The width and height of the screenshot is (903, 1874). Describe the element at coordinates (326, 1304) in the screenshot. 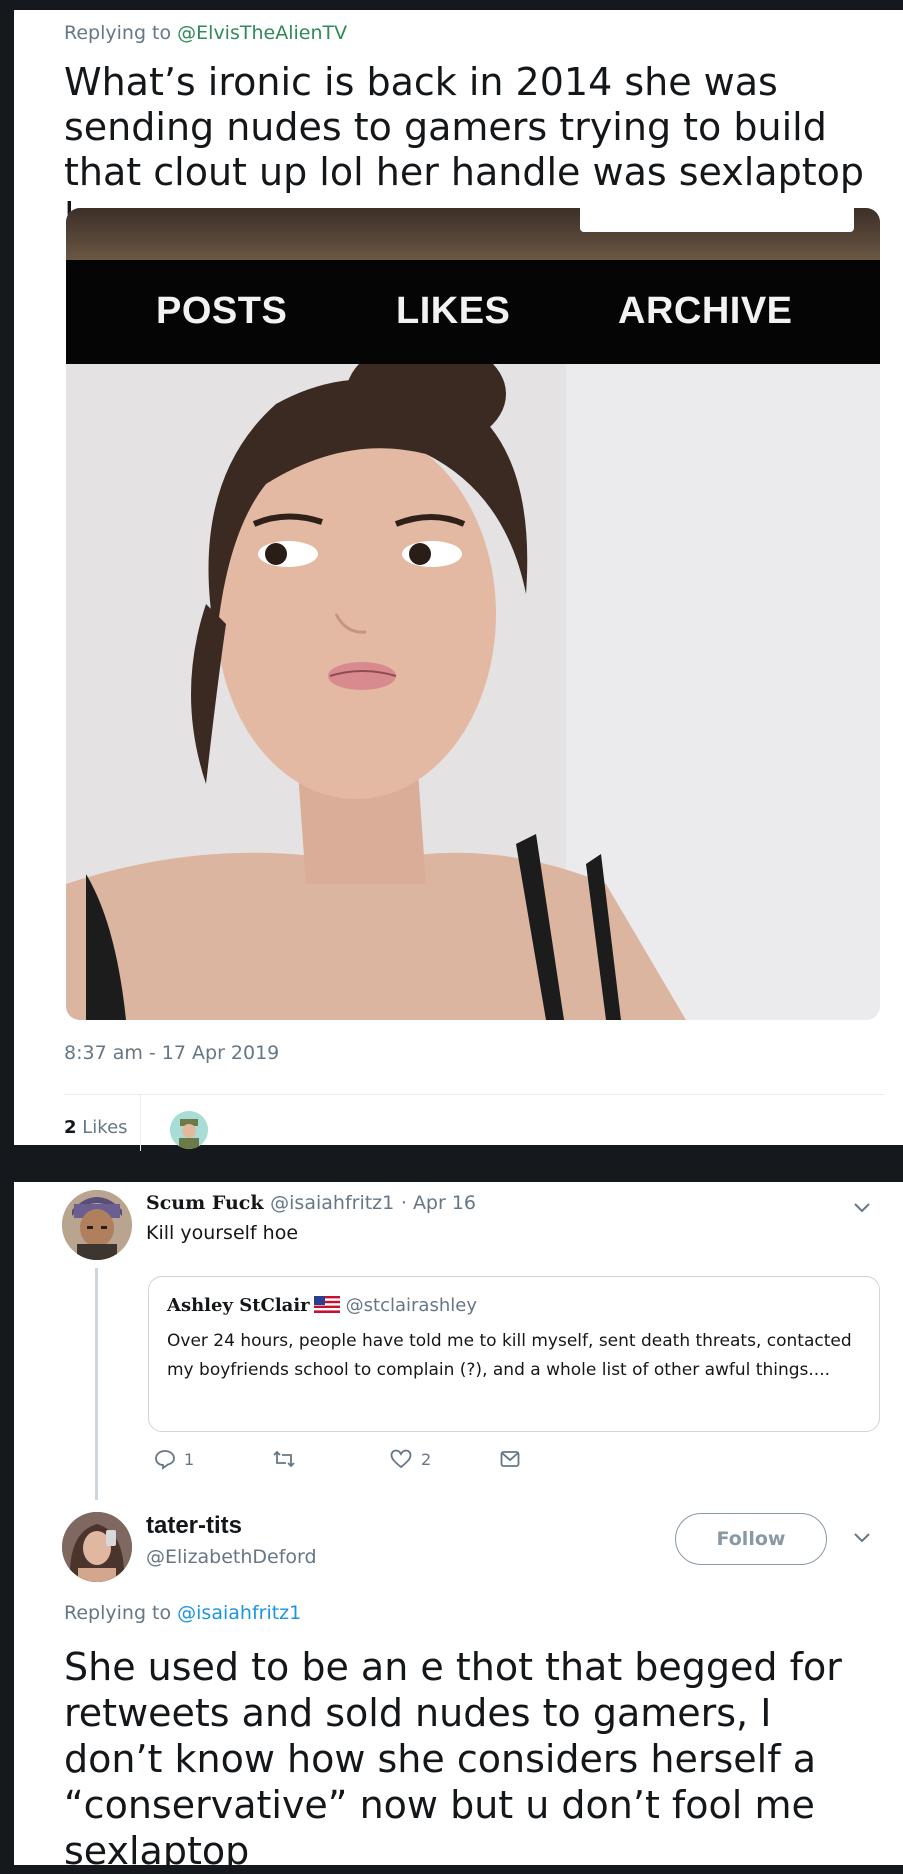

I see `us-flag-icon` at that location.